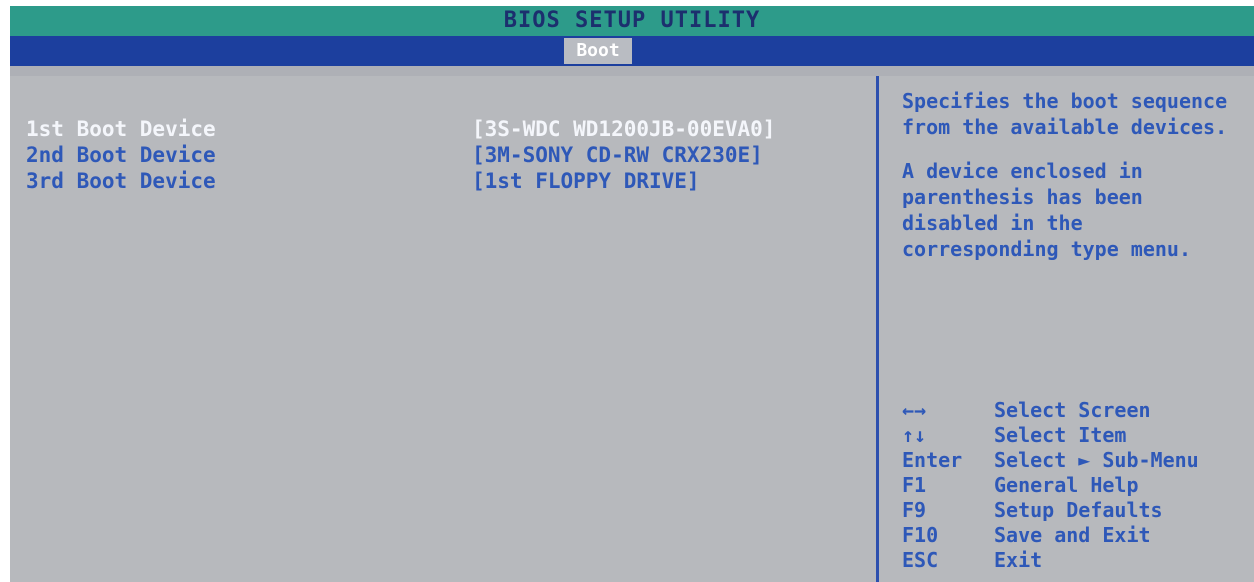  I want to click on key-legend-row: F1 General Help, so click(1078, 485).